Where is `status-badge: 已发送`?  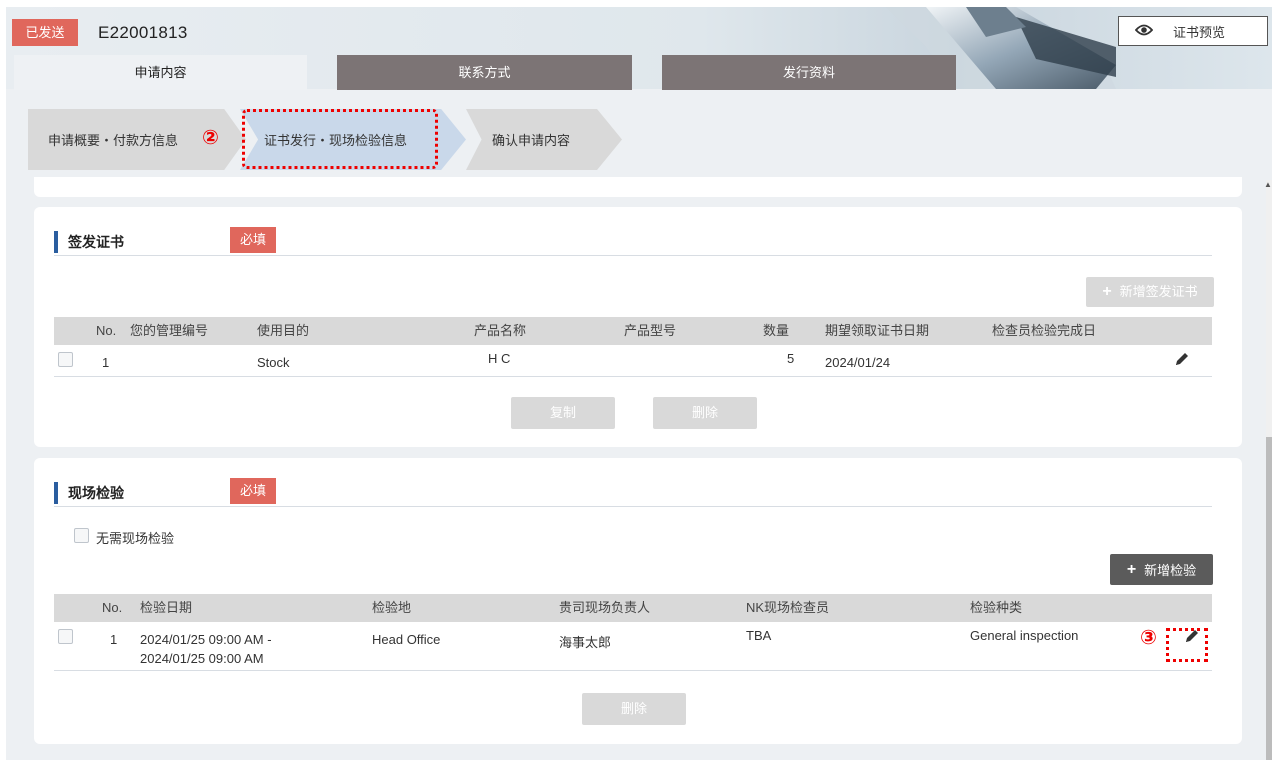
status-badge: 已发送 is located at coordinates (45, 32).